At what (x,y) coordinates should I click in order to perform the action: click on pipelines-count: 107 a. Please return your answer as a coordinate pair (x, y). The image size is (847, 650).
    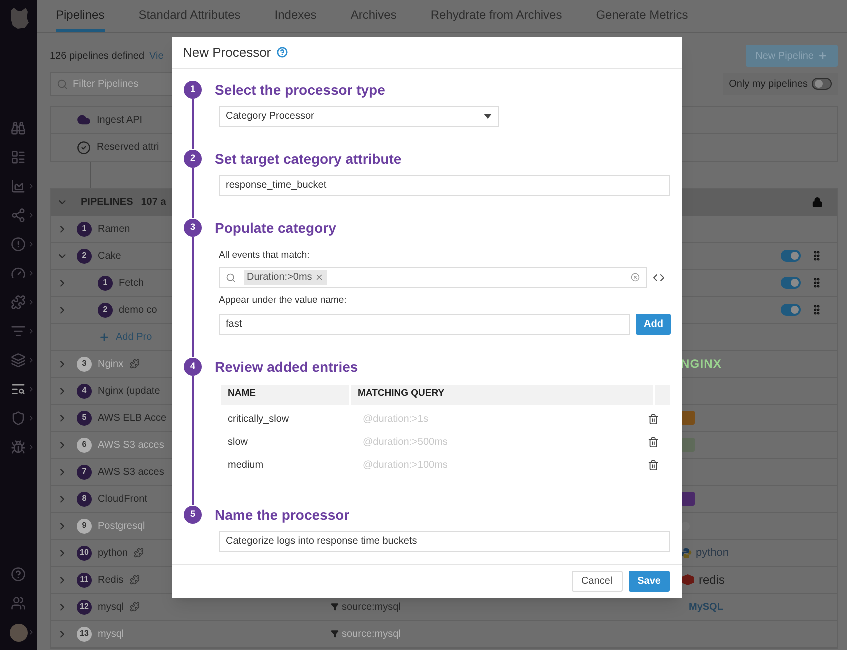
    Looking at the image, I should click on (153, 203).